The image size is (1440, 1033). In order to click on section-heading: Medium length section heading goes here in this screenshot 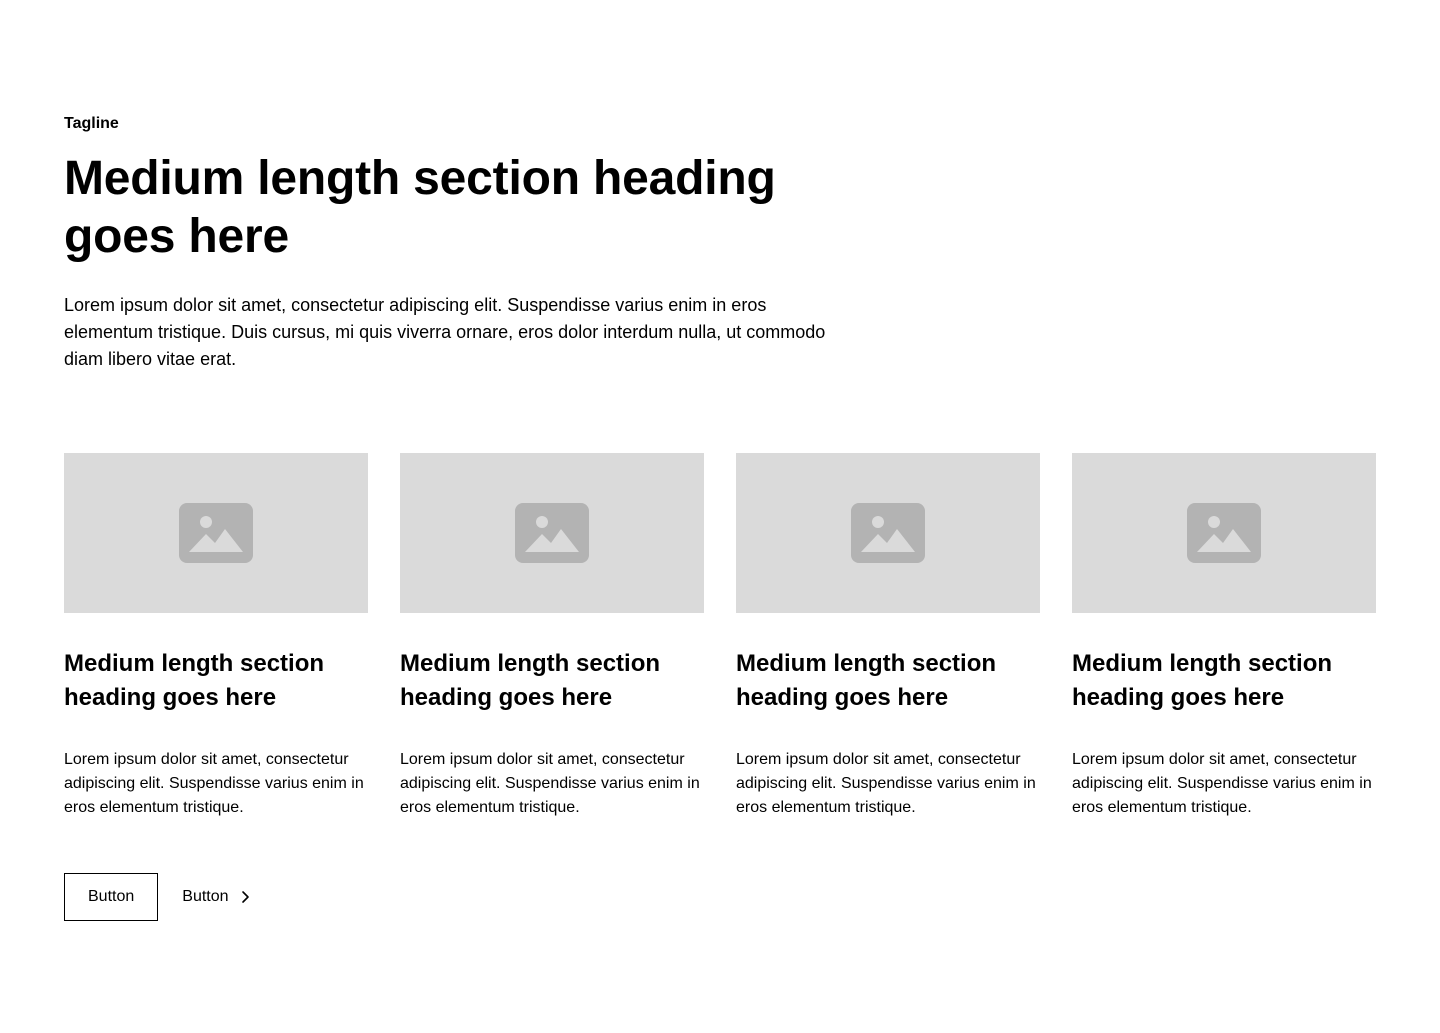, I will do `click(420, 207)`.